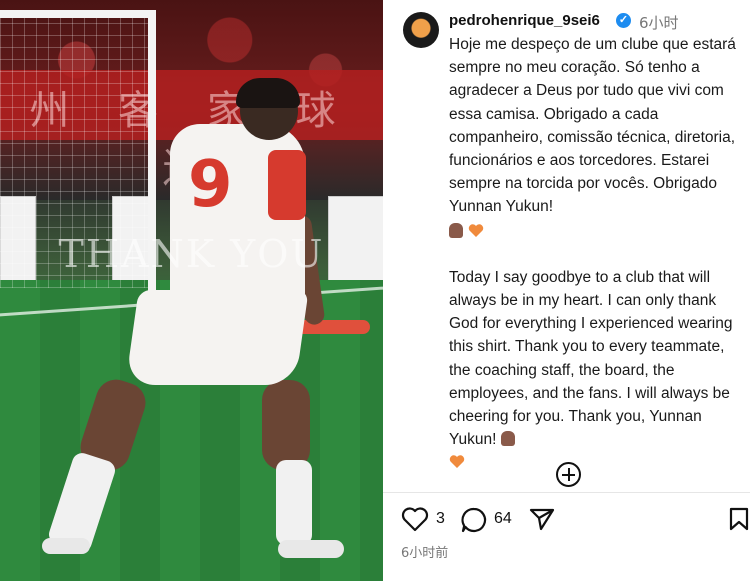 This screenshot has width=750, height=581. Describe the element at coordinates (503, 518) in the screenshot. I see `comment-count: 64` at that location.